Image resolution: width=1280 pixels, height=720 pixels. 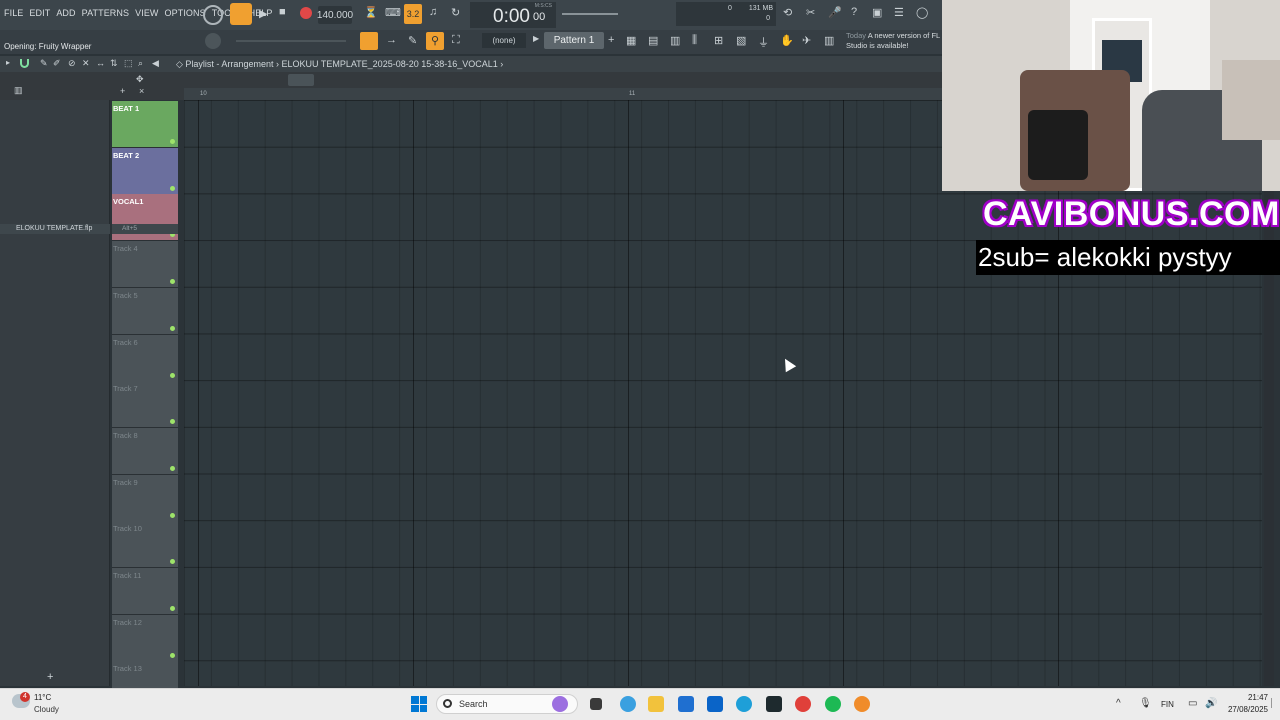 What do you see at coordinates (596, 704) in the screenshot?
I see `task-view-icon` at bounding box center [596, 704].